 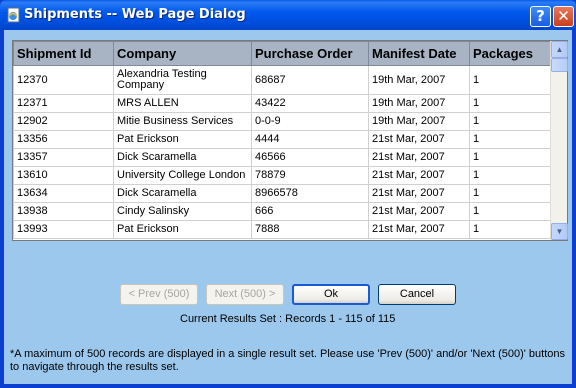 What do you see at coordinates (63, 211) in the screenshot?
I see `cell-shipment-id: 13938` at bounding box center [63, 211].